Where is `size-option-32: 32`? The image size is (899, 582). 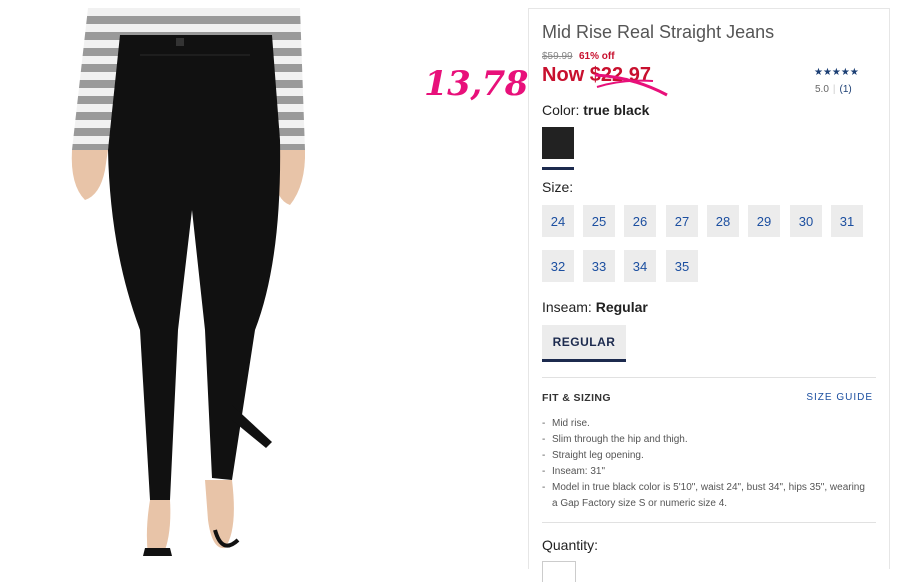
size-option-32: 32 is located at coordinates (558, 266).